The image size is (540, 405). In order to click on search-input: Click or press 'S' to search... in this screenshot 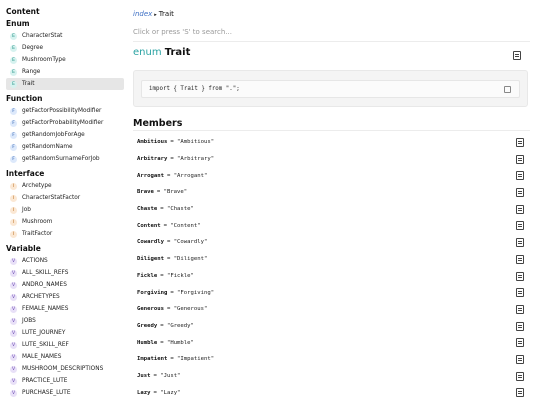, I will do `click(182, 32)`.